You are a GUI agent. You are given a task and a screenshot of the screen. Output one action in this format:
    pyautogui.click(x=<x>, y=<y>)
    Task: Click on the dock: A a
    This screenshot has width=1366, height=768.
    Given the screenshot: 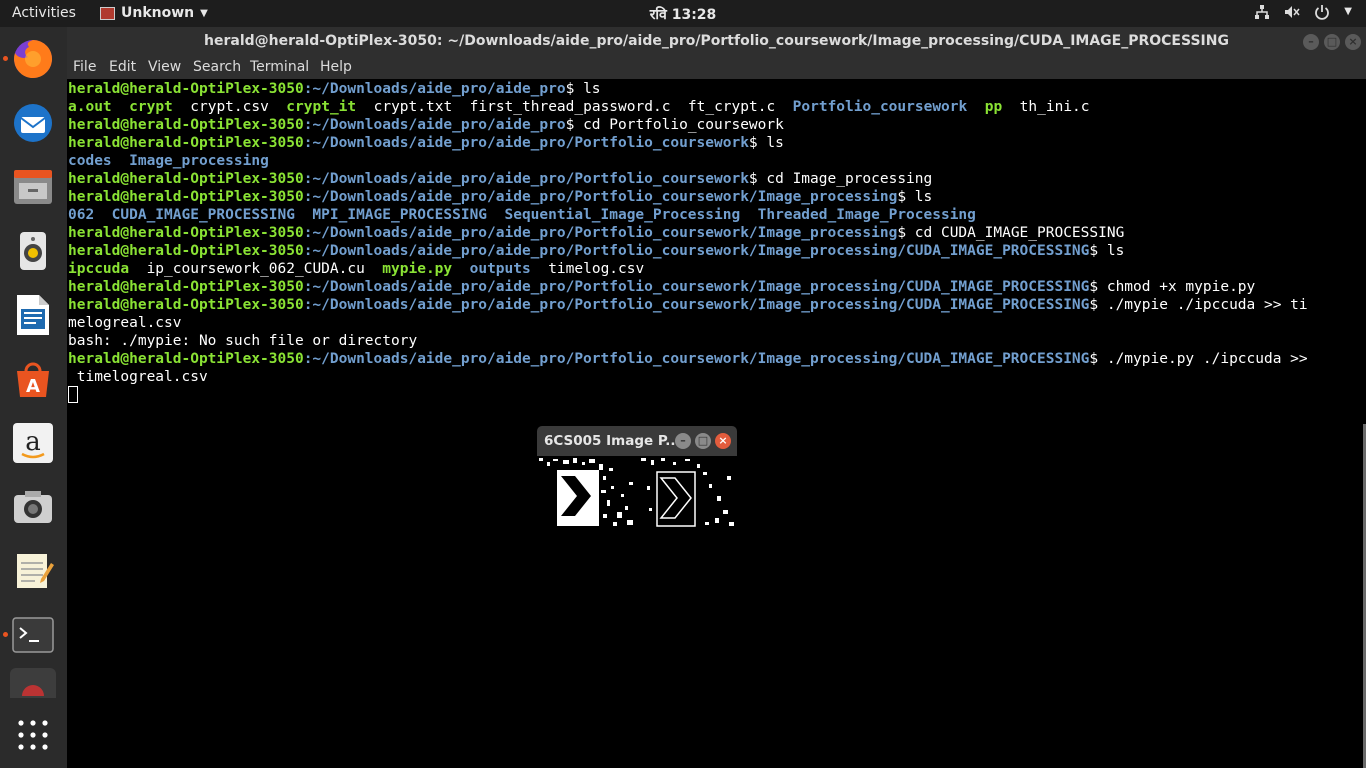 What is the action you would take?
    pyautogui.click(x=33, y=397)
    